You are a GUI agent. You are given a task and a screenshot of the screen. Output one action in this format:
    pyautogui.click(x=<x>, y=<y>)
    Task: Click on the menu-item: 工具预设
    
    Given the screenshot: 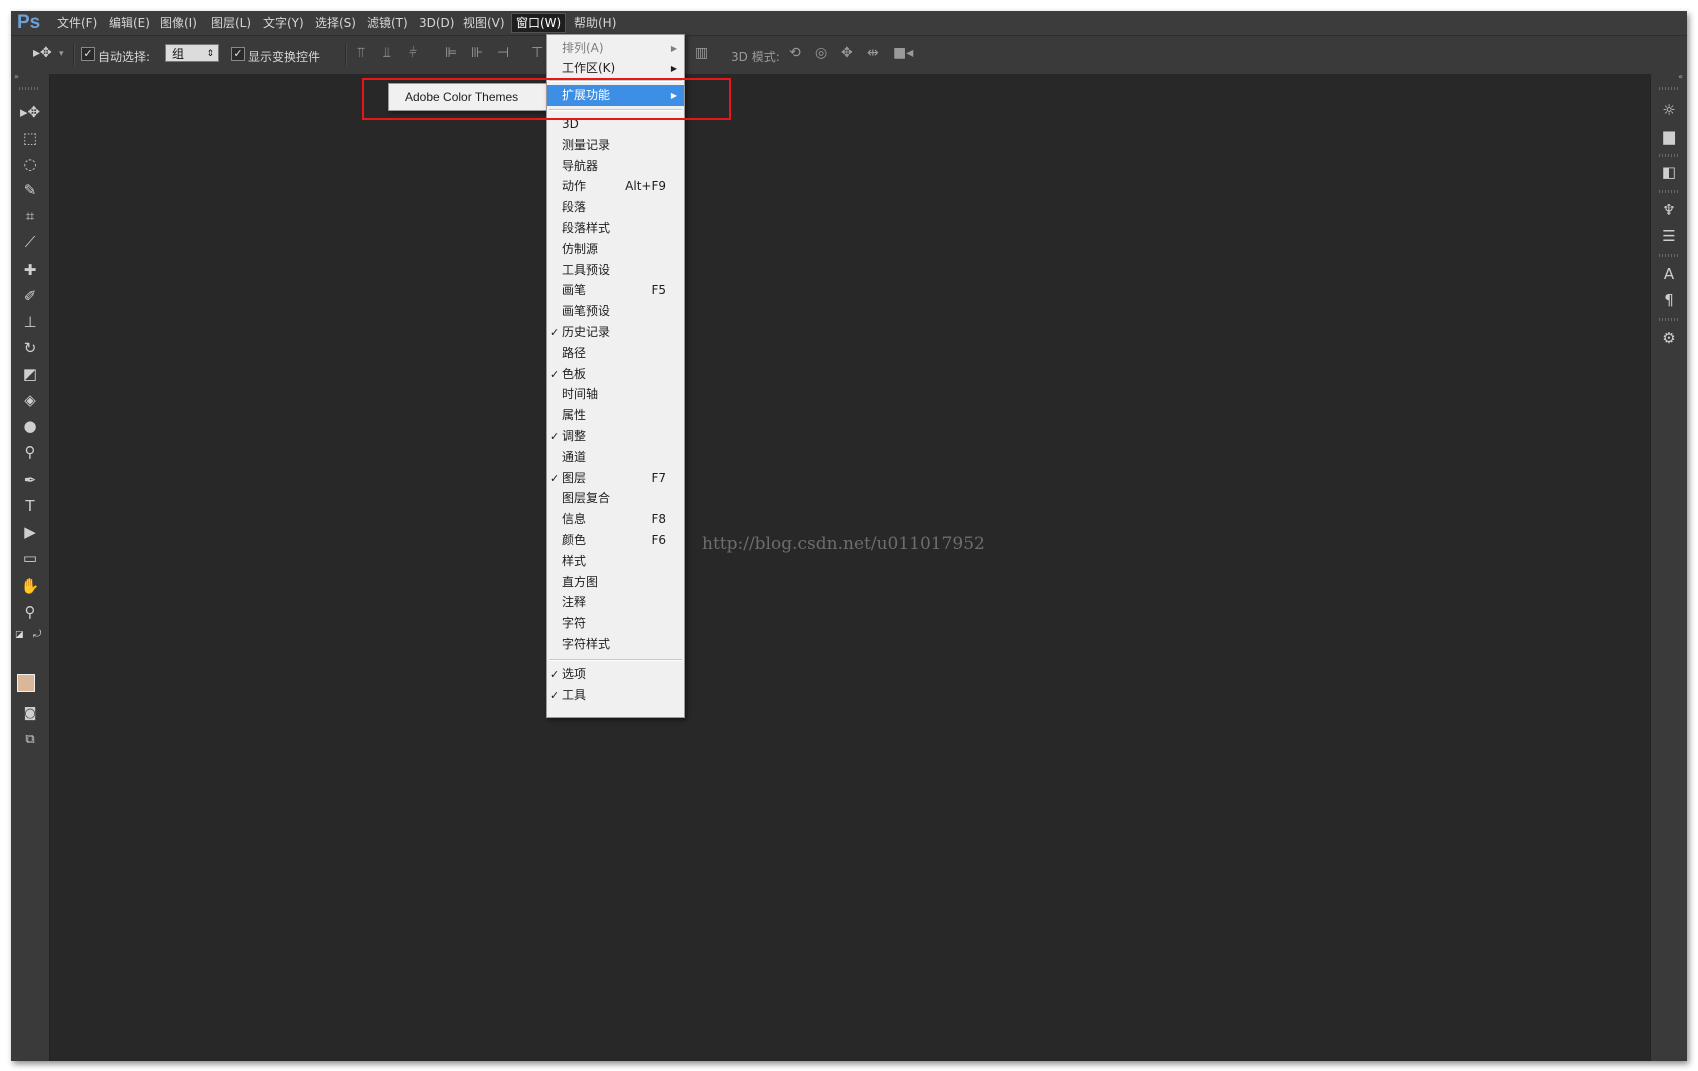 What is the action you would take?
    pyautogui.click(x=615, y=270)
    